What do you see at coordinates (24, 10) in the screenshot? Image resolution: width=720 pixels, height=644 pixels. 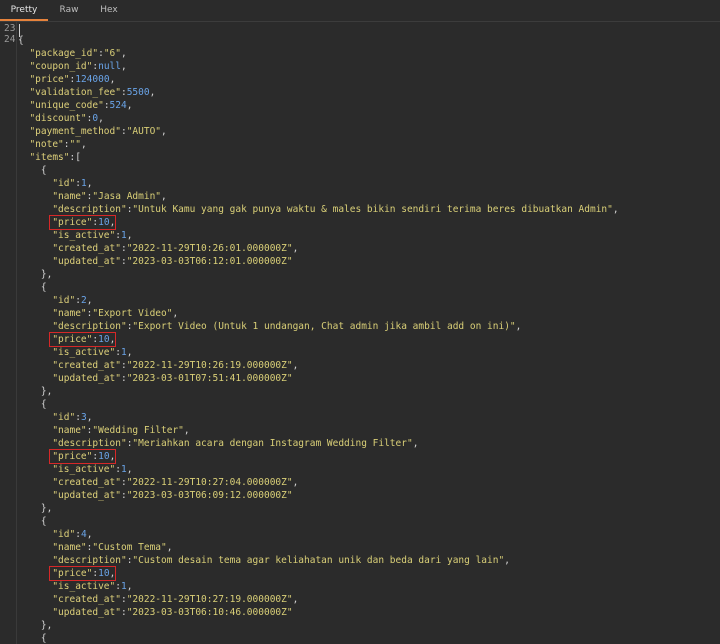 I see `tab-pretty: Pretty` at bounding box center [24, 10].